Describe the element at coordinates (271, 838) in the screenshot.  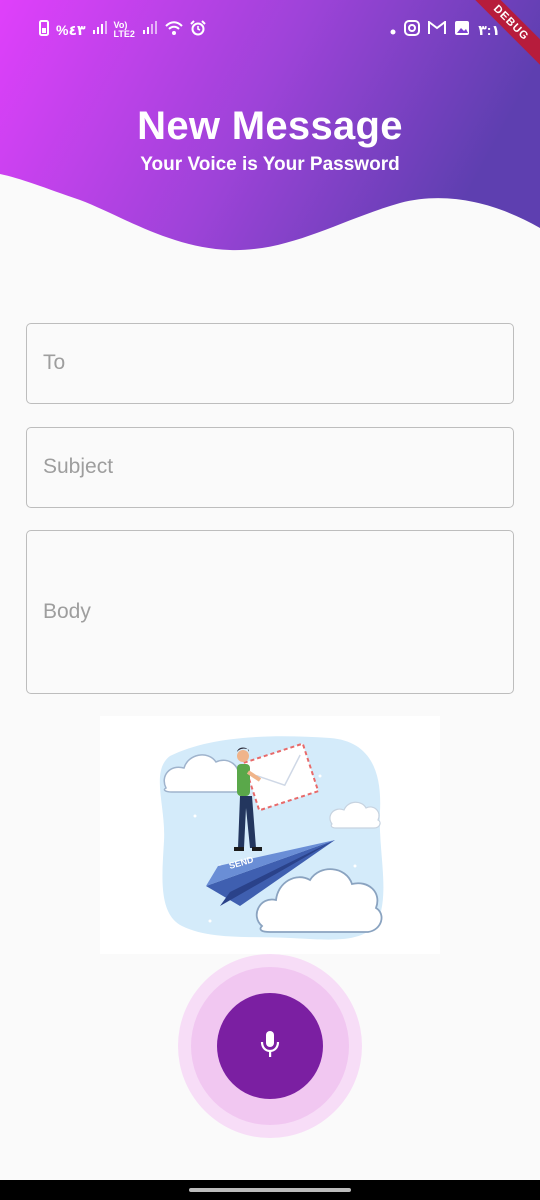
I see `send-illustration-art: SEND` at that location.